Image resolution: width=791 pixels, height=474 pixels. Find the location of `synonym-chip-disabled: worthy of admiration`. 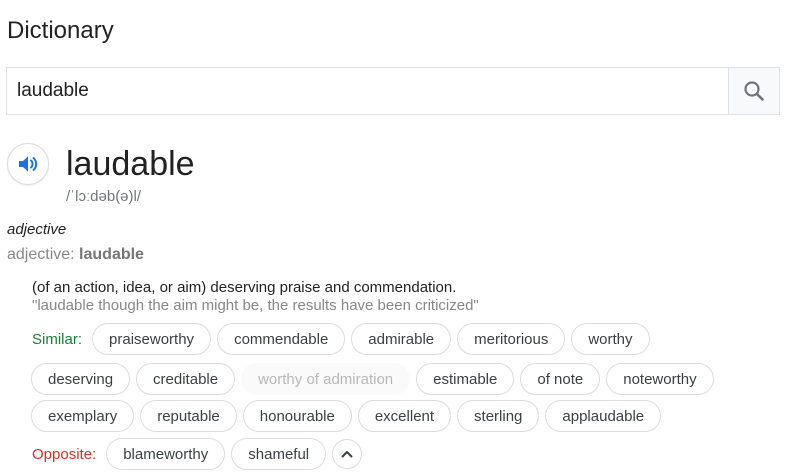

synonym-chip-disabled: worthy of admiration is located at coordinates (326, 379).